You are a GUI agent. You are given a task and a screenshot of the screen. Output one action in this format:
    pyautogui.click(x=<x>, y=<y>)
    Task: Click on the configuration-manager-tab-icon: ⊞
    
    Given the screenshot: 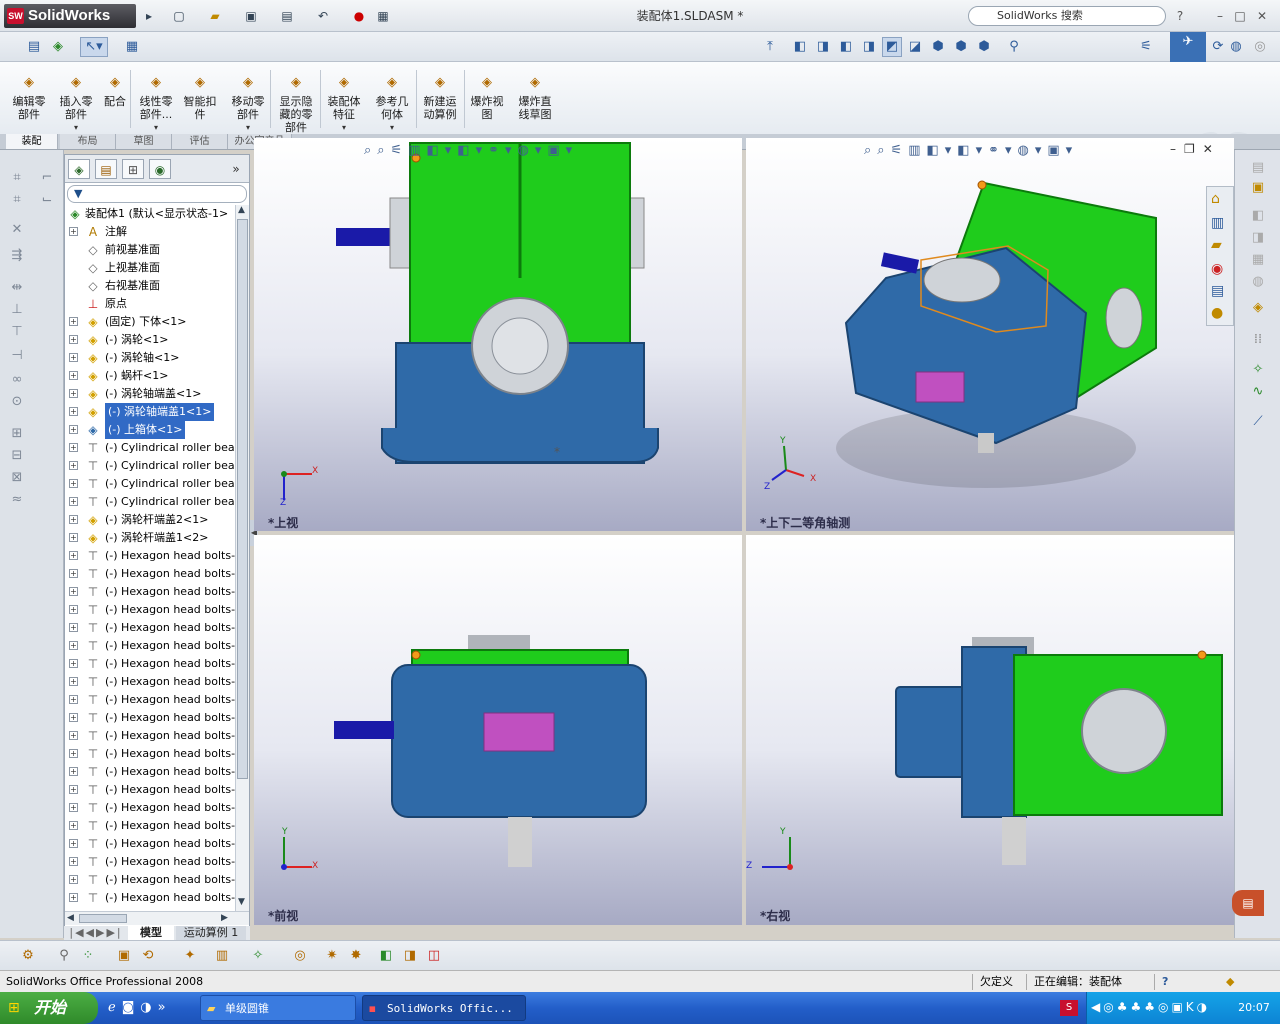 What is the action you would take?
    pyautogui.click(x=133, y=169)
    